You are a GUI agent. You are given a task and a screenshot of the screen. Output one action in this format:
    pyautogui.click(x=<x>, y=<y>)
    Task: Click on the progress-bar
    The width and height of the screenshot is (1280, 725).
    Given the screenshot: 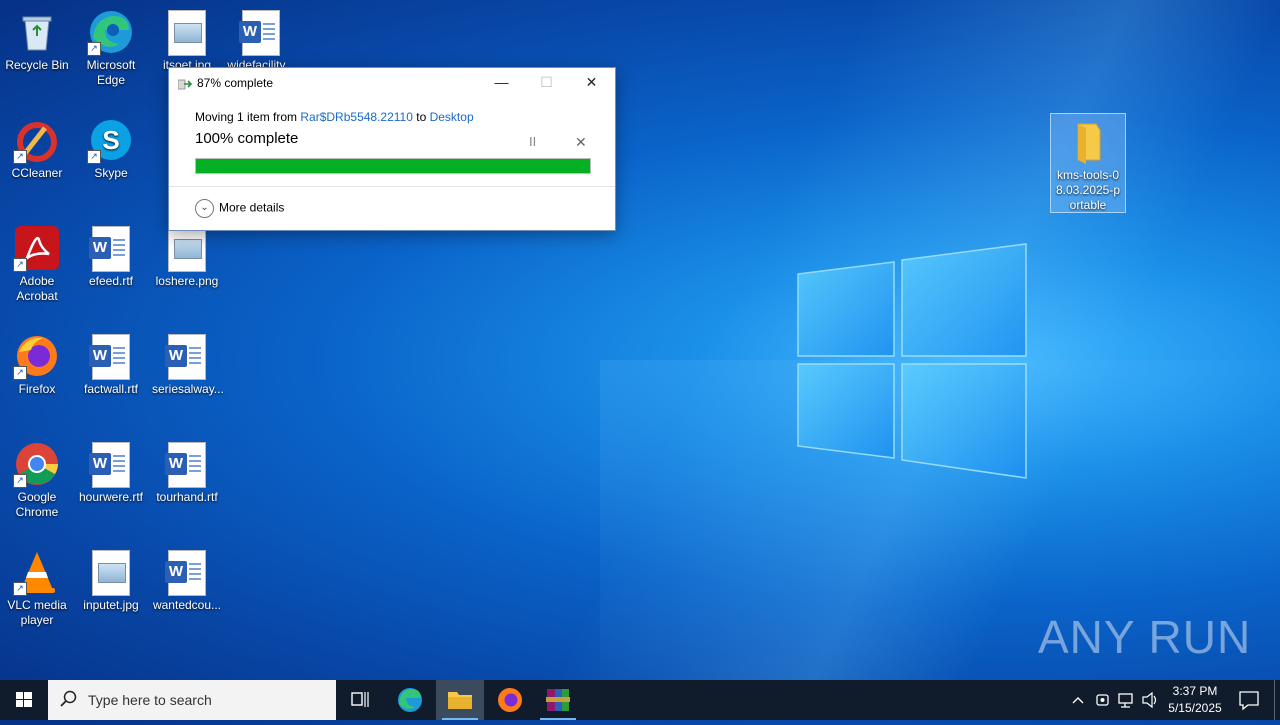 What is the action you would take?
    pyautogui.click(x=393, y=166)
    